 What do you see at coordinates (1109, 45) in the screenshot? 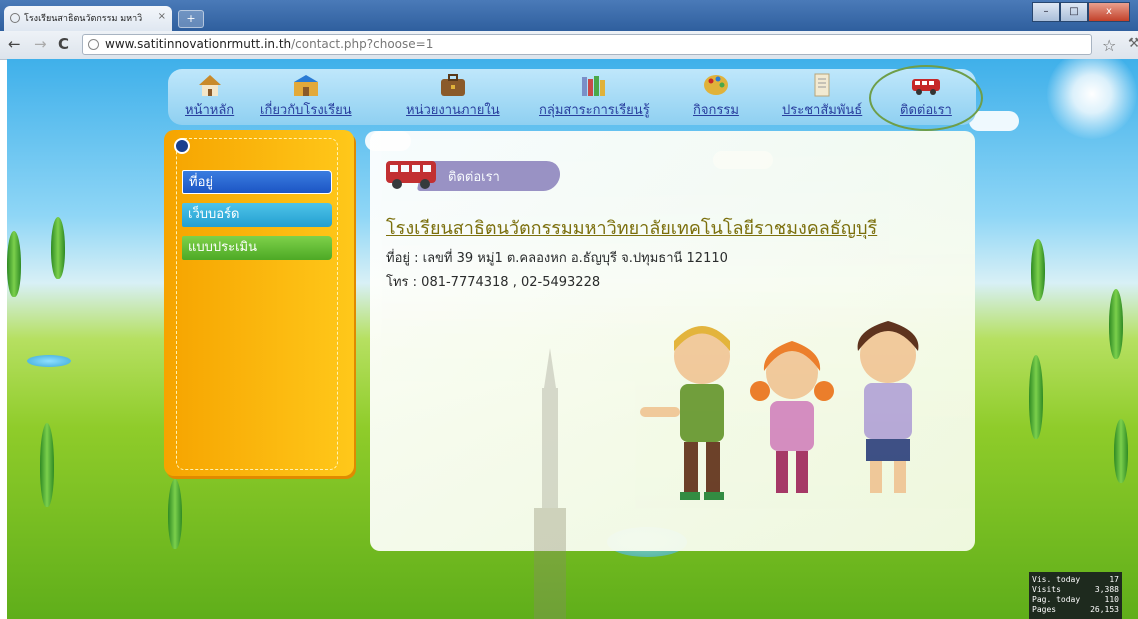
I see `bookmark-star-icon: ☆` at bounding box center [1109, 45].